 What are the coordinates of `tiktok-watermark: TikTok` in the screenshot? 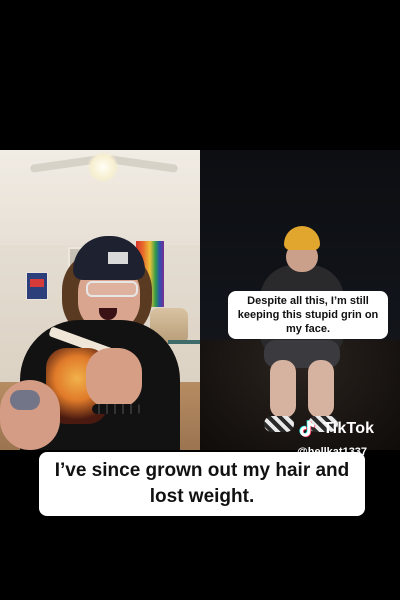 It's located at (335, 429).